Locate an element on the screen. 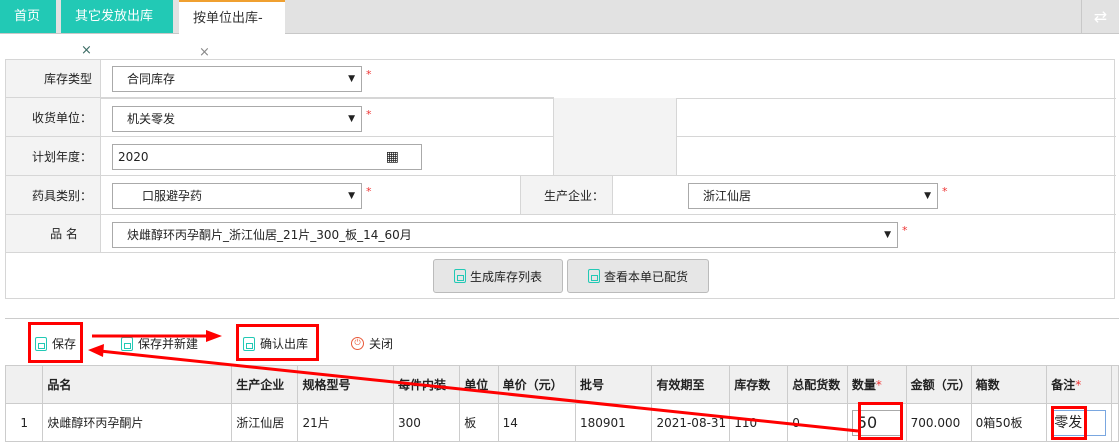 This screenshot has height=445, width=1119. stock-type-label: 库存类型 is located at coordinates (53, 79).